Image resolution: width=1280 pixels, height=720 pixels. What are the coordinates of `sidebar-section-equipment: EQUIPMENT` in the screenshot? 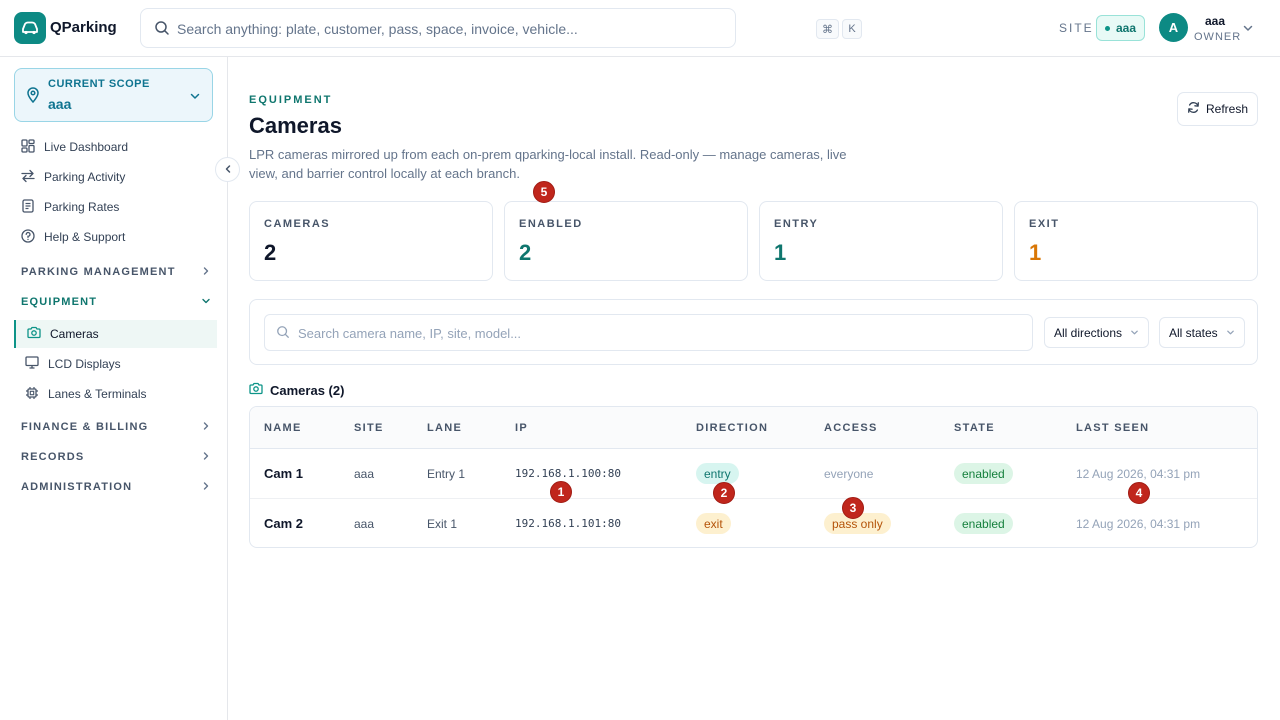 It's located at (116, 302).